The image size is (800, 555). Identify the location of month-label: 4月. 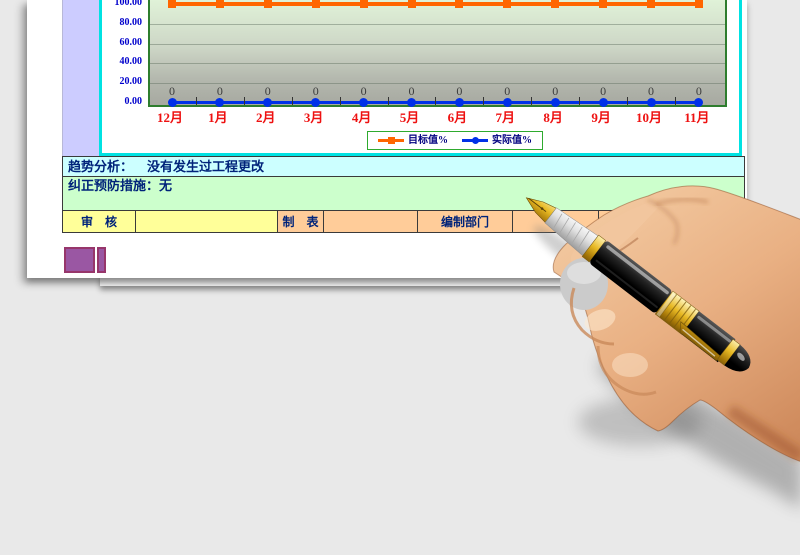
(361, 117).